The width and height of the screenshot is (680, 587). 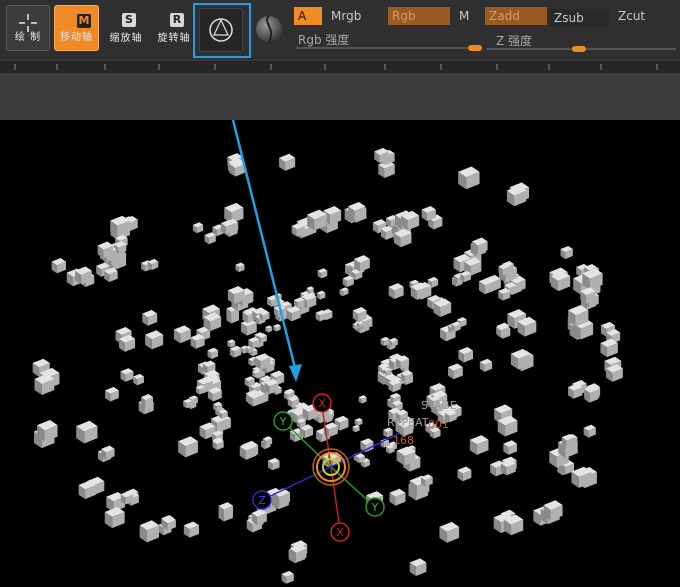 What do you see at coordinates (438, 424) in the screenshot?
I see `repeat-suffix-label: 001` at bounding box center [438, 424].